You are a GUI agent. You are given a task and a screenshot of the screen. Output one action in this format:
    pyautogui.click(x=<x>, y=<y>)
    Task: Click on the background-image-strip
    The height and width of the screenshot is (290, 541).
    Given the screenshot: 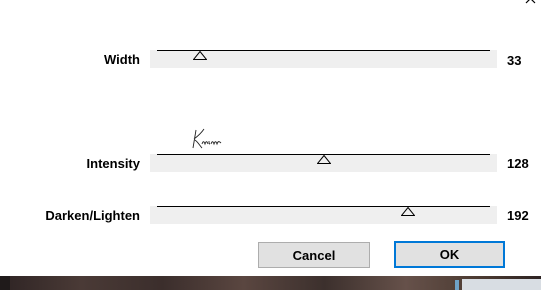 What is the action you would take?
    pyautogui.click(x=270, y=283)
    